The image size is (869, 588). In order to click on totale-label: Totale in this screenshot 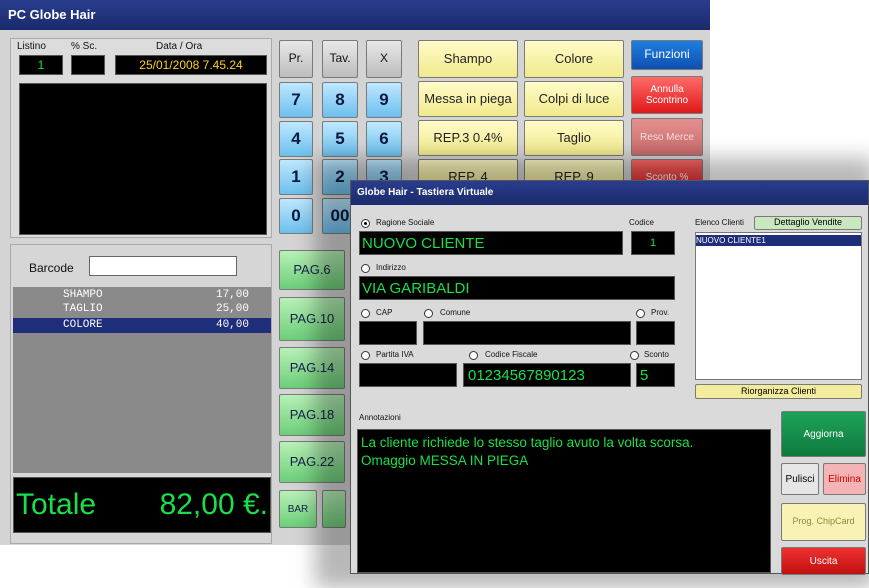, I will do `click(56, 504)`.